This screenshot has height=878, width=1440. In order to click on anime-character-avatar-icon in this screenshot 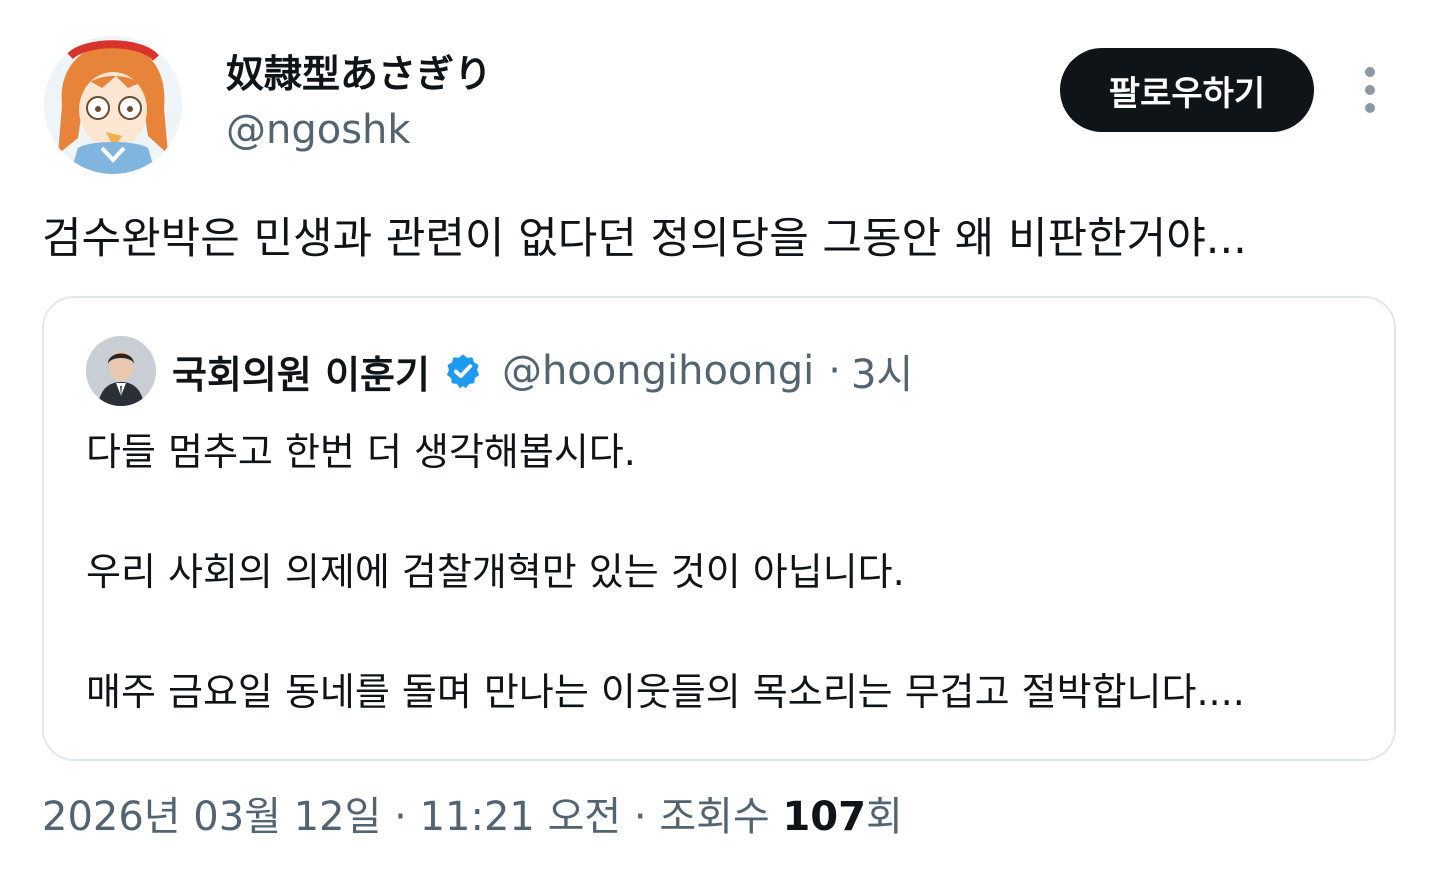, I will do `click(113, 105)`.